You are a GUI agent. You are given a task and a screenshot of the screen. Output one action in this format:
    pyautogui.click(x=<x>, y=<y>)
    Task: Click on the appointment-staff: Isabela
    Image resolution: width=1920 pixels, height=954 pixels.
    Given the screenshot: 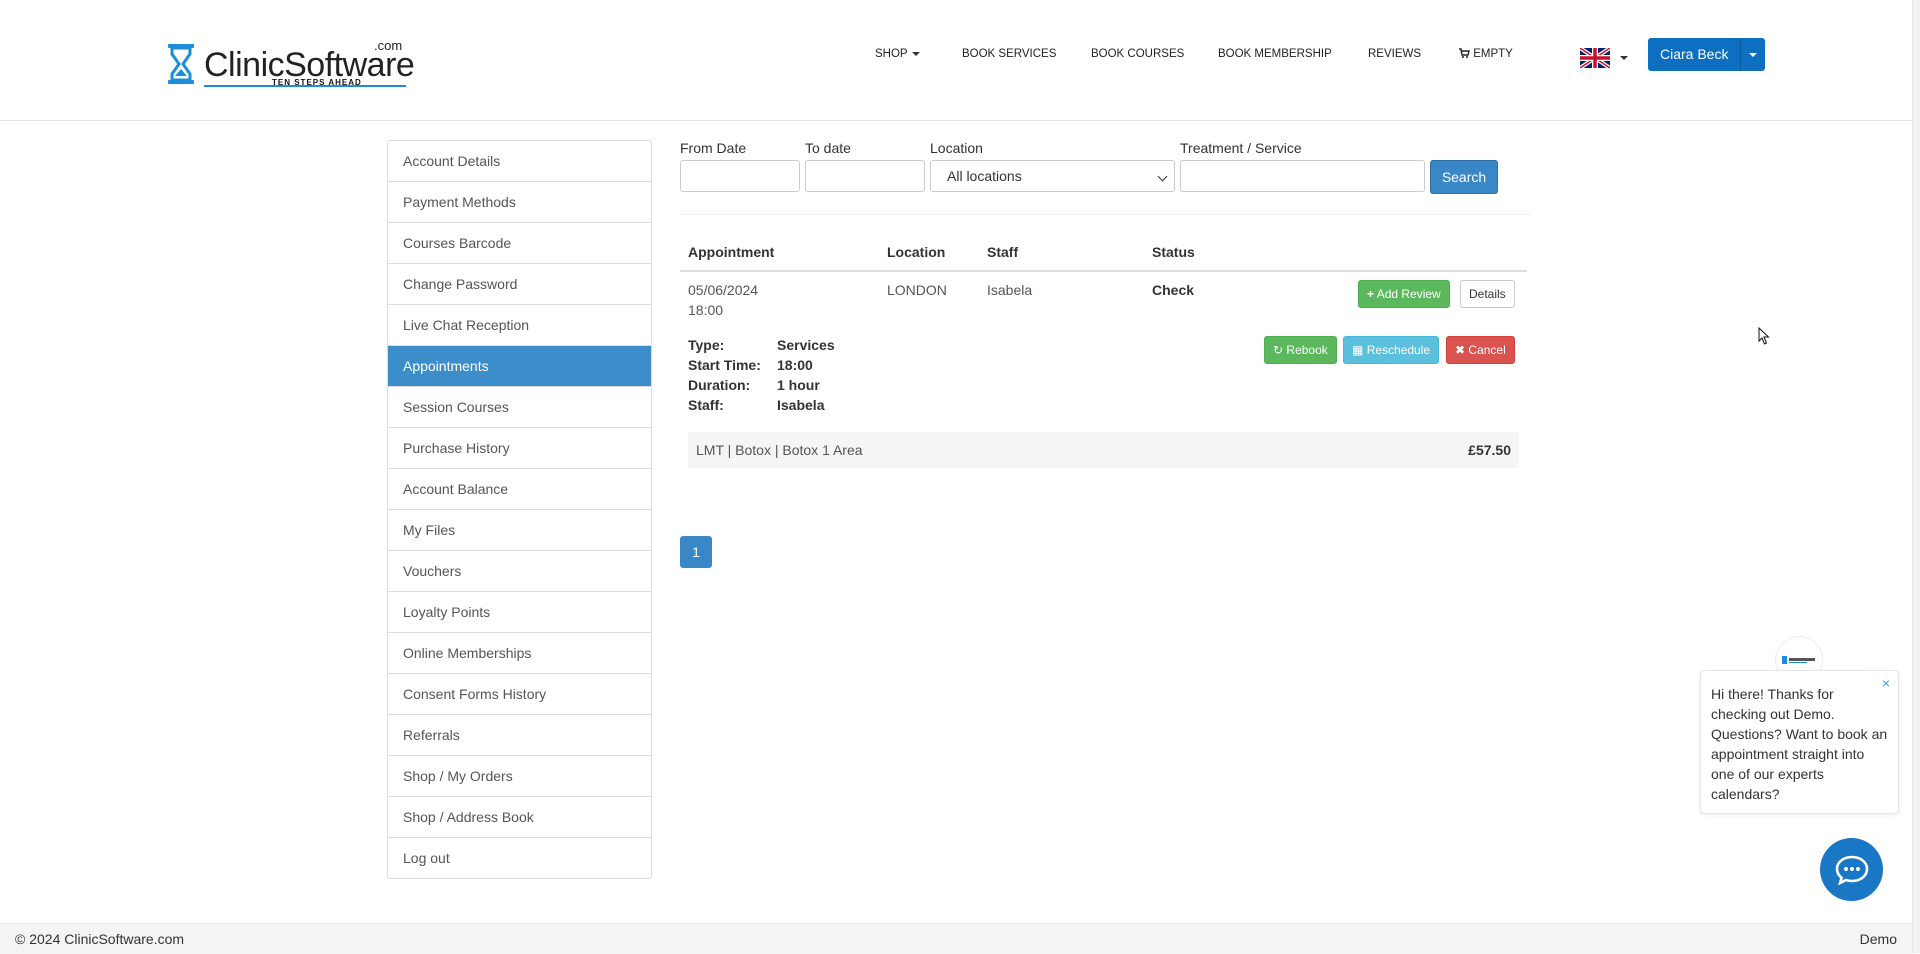 What is the action you would take?
    pyautogui.click(x=1010, y=290)
    